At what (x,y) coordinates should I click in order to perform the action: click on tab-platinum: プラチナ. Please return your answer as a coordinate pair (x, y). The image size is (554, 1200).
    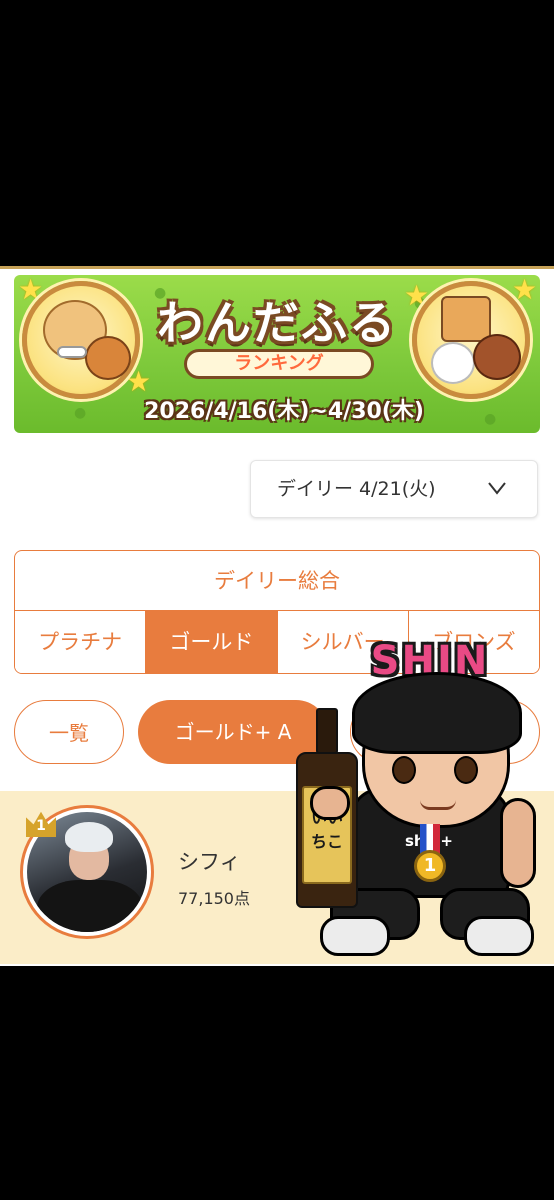
    Looking at the image, I should click on (81, 642).